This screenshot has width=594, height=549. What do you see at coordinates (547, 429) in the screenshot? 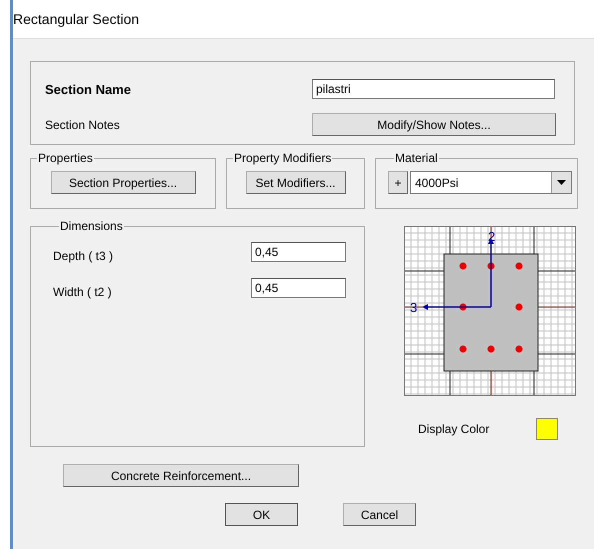
I see `color-swatch` at bounding box center [547, 429].